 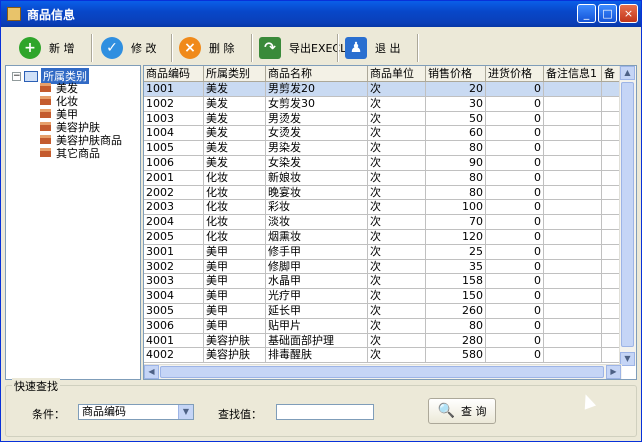 I want to click on table-cell: 女染发, so click(x=317, y=163).